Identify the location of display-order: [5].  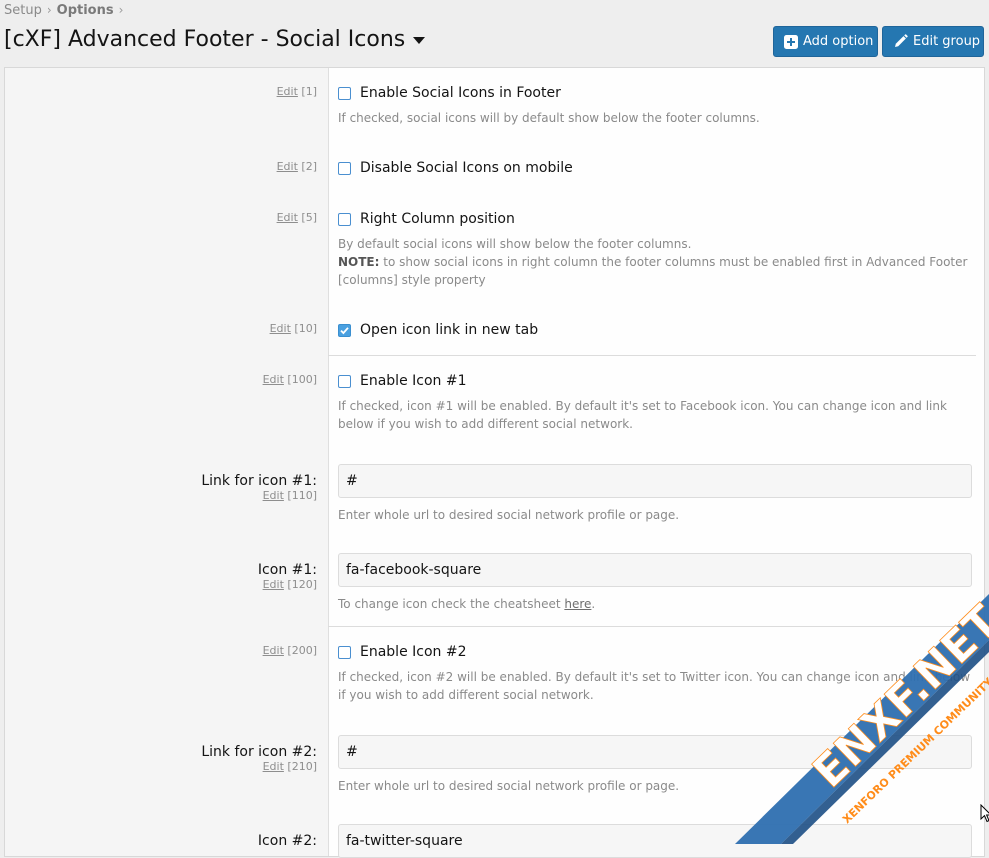
(309, 217).